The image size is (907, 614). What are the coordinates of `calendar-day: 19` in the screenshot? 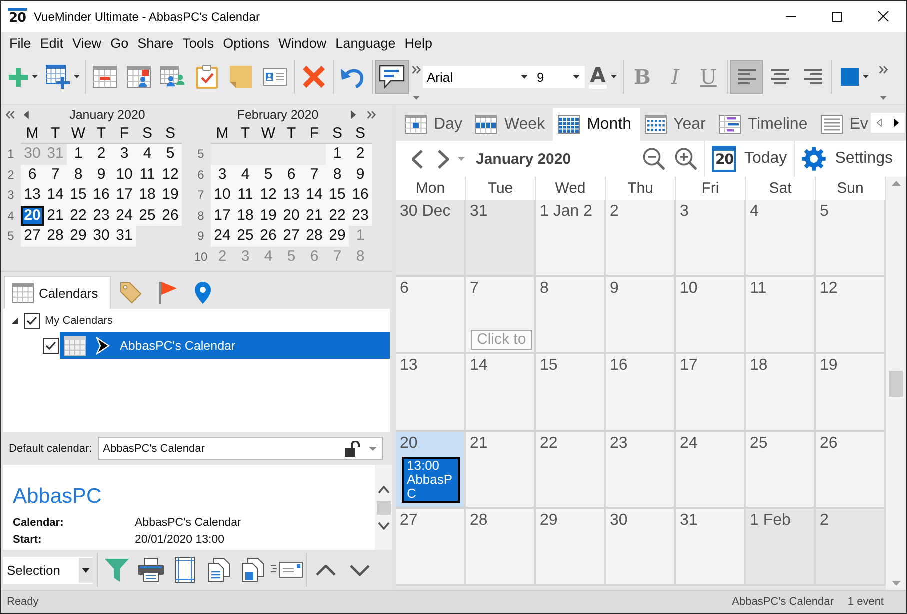 It's located at (268, 216).